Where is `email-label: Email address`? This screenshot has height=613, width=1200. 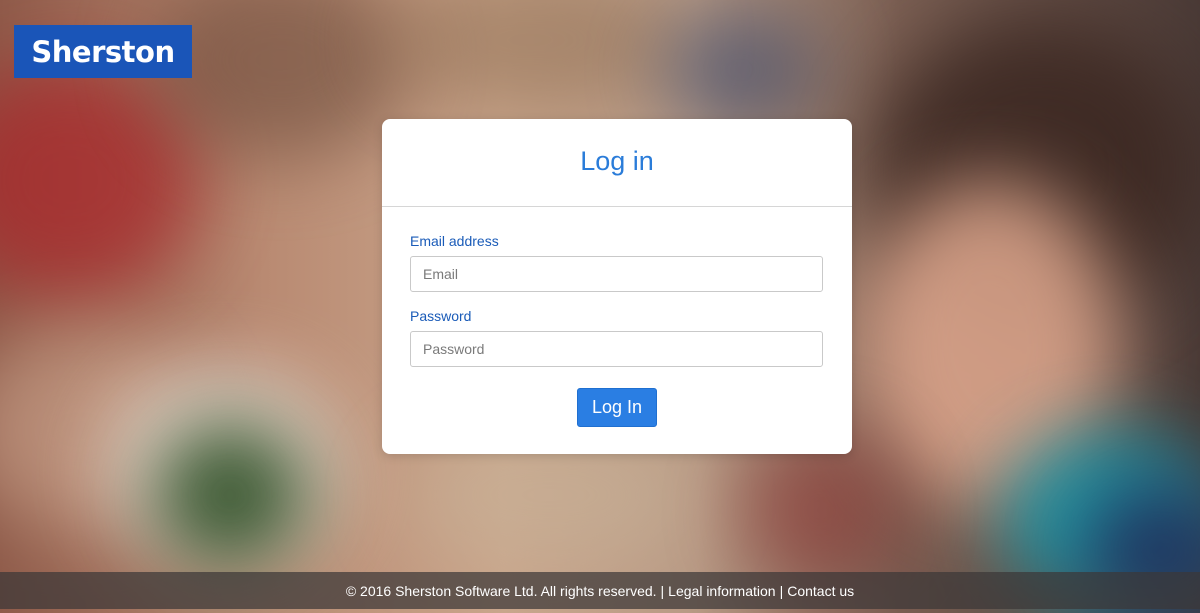 email-label: Email address is located at coordinates (454, 241).